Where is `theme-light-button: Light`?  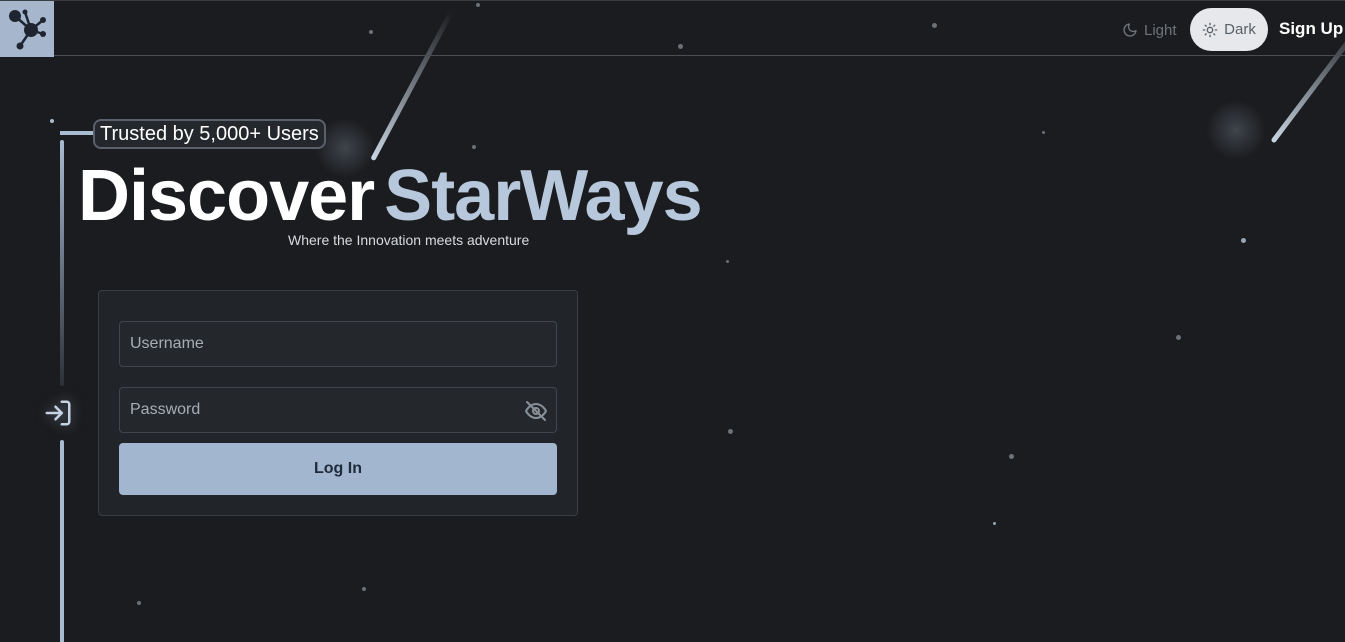 theme-light-button: Light is located at coordinates (1150, 30).